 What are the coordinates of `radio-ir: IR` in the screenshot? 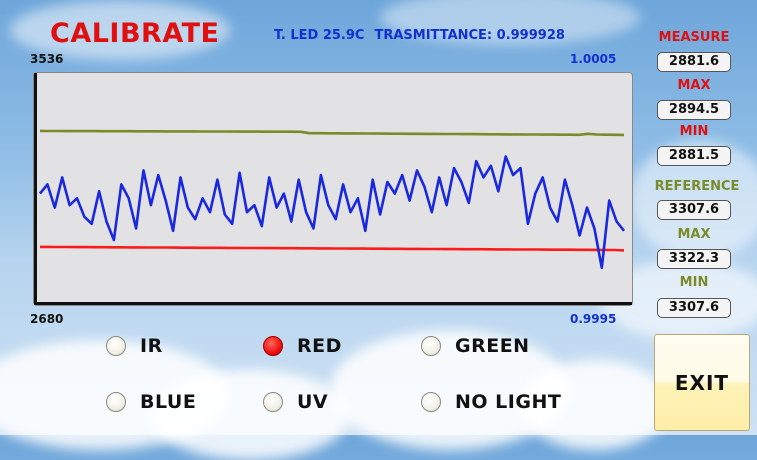 It's located at (134, 346).